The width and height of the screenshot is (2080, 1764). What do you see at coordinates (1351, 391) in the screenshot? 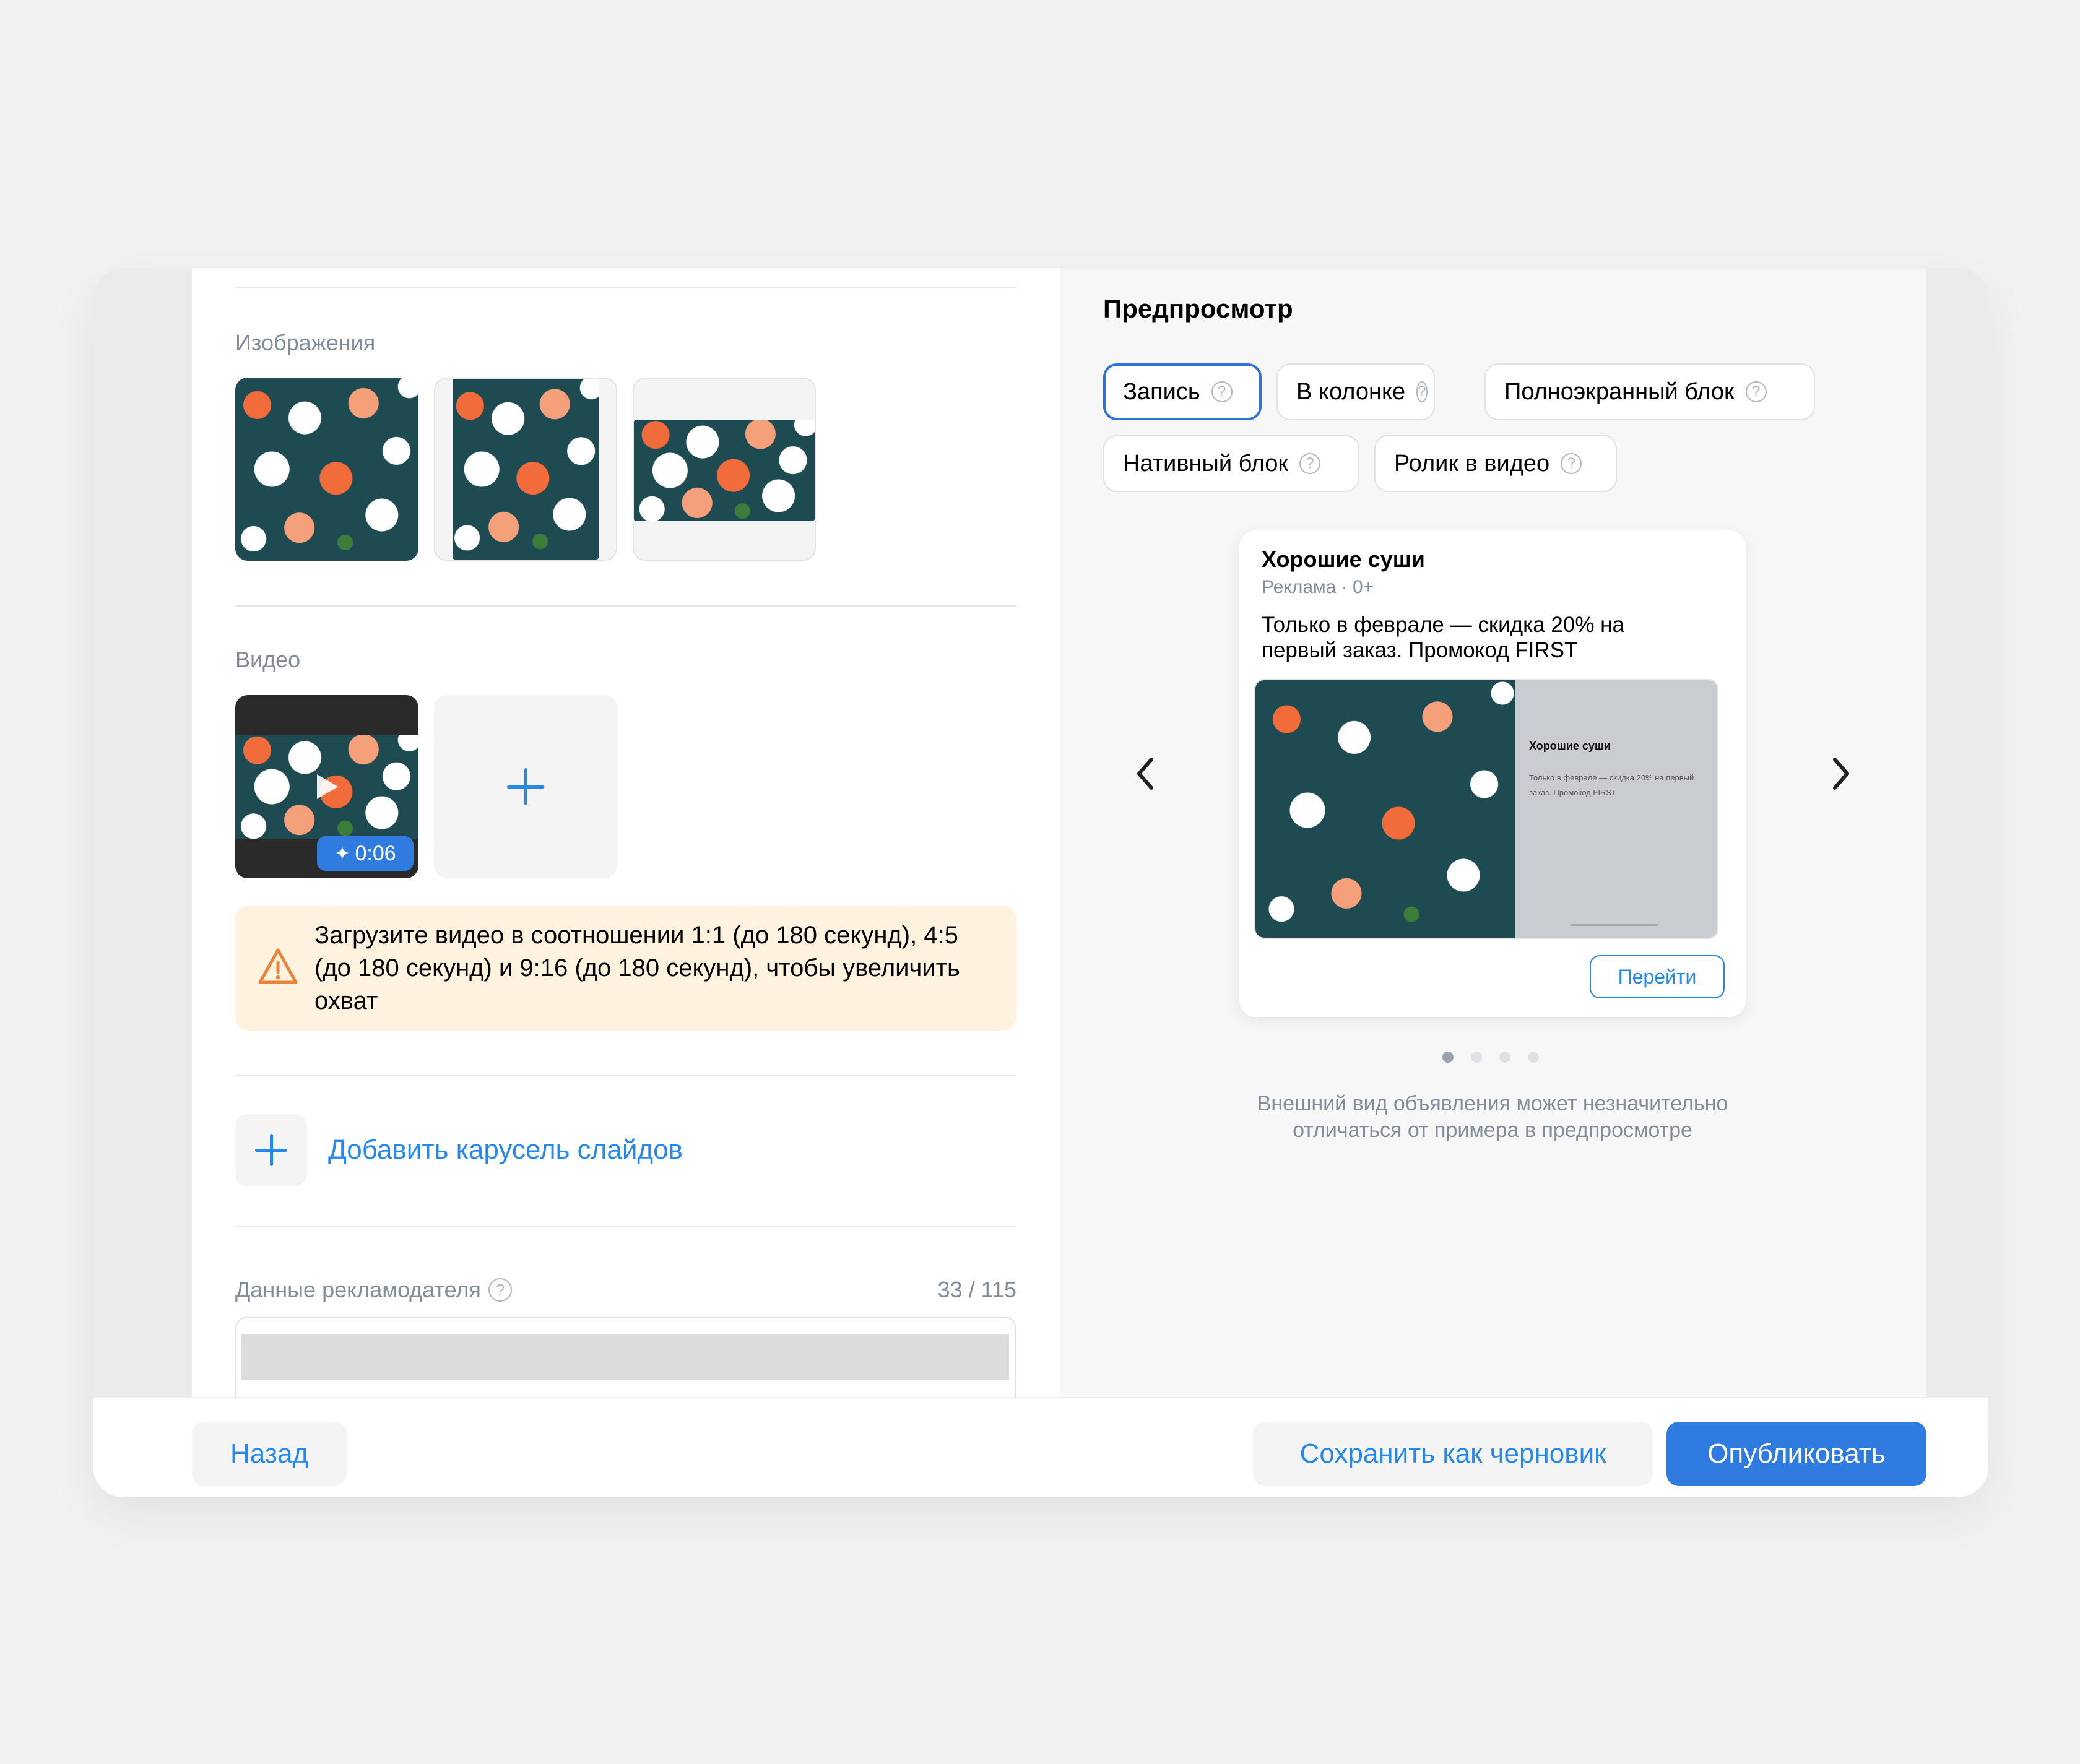
I see `chip-label: В колонке` at bounding box center [1351, 391].